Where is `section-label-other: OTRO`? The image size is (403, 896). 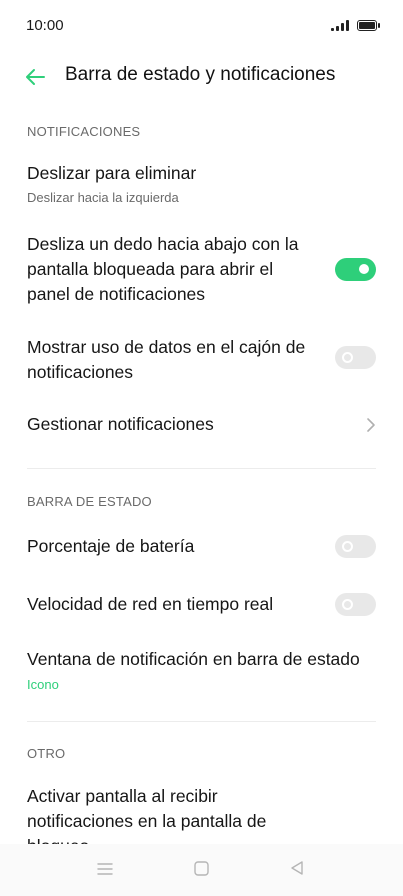
section-label-other: OTRO is located at coordinates (46, 753).